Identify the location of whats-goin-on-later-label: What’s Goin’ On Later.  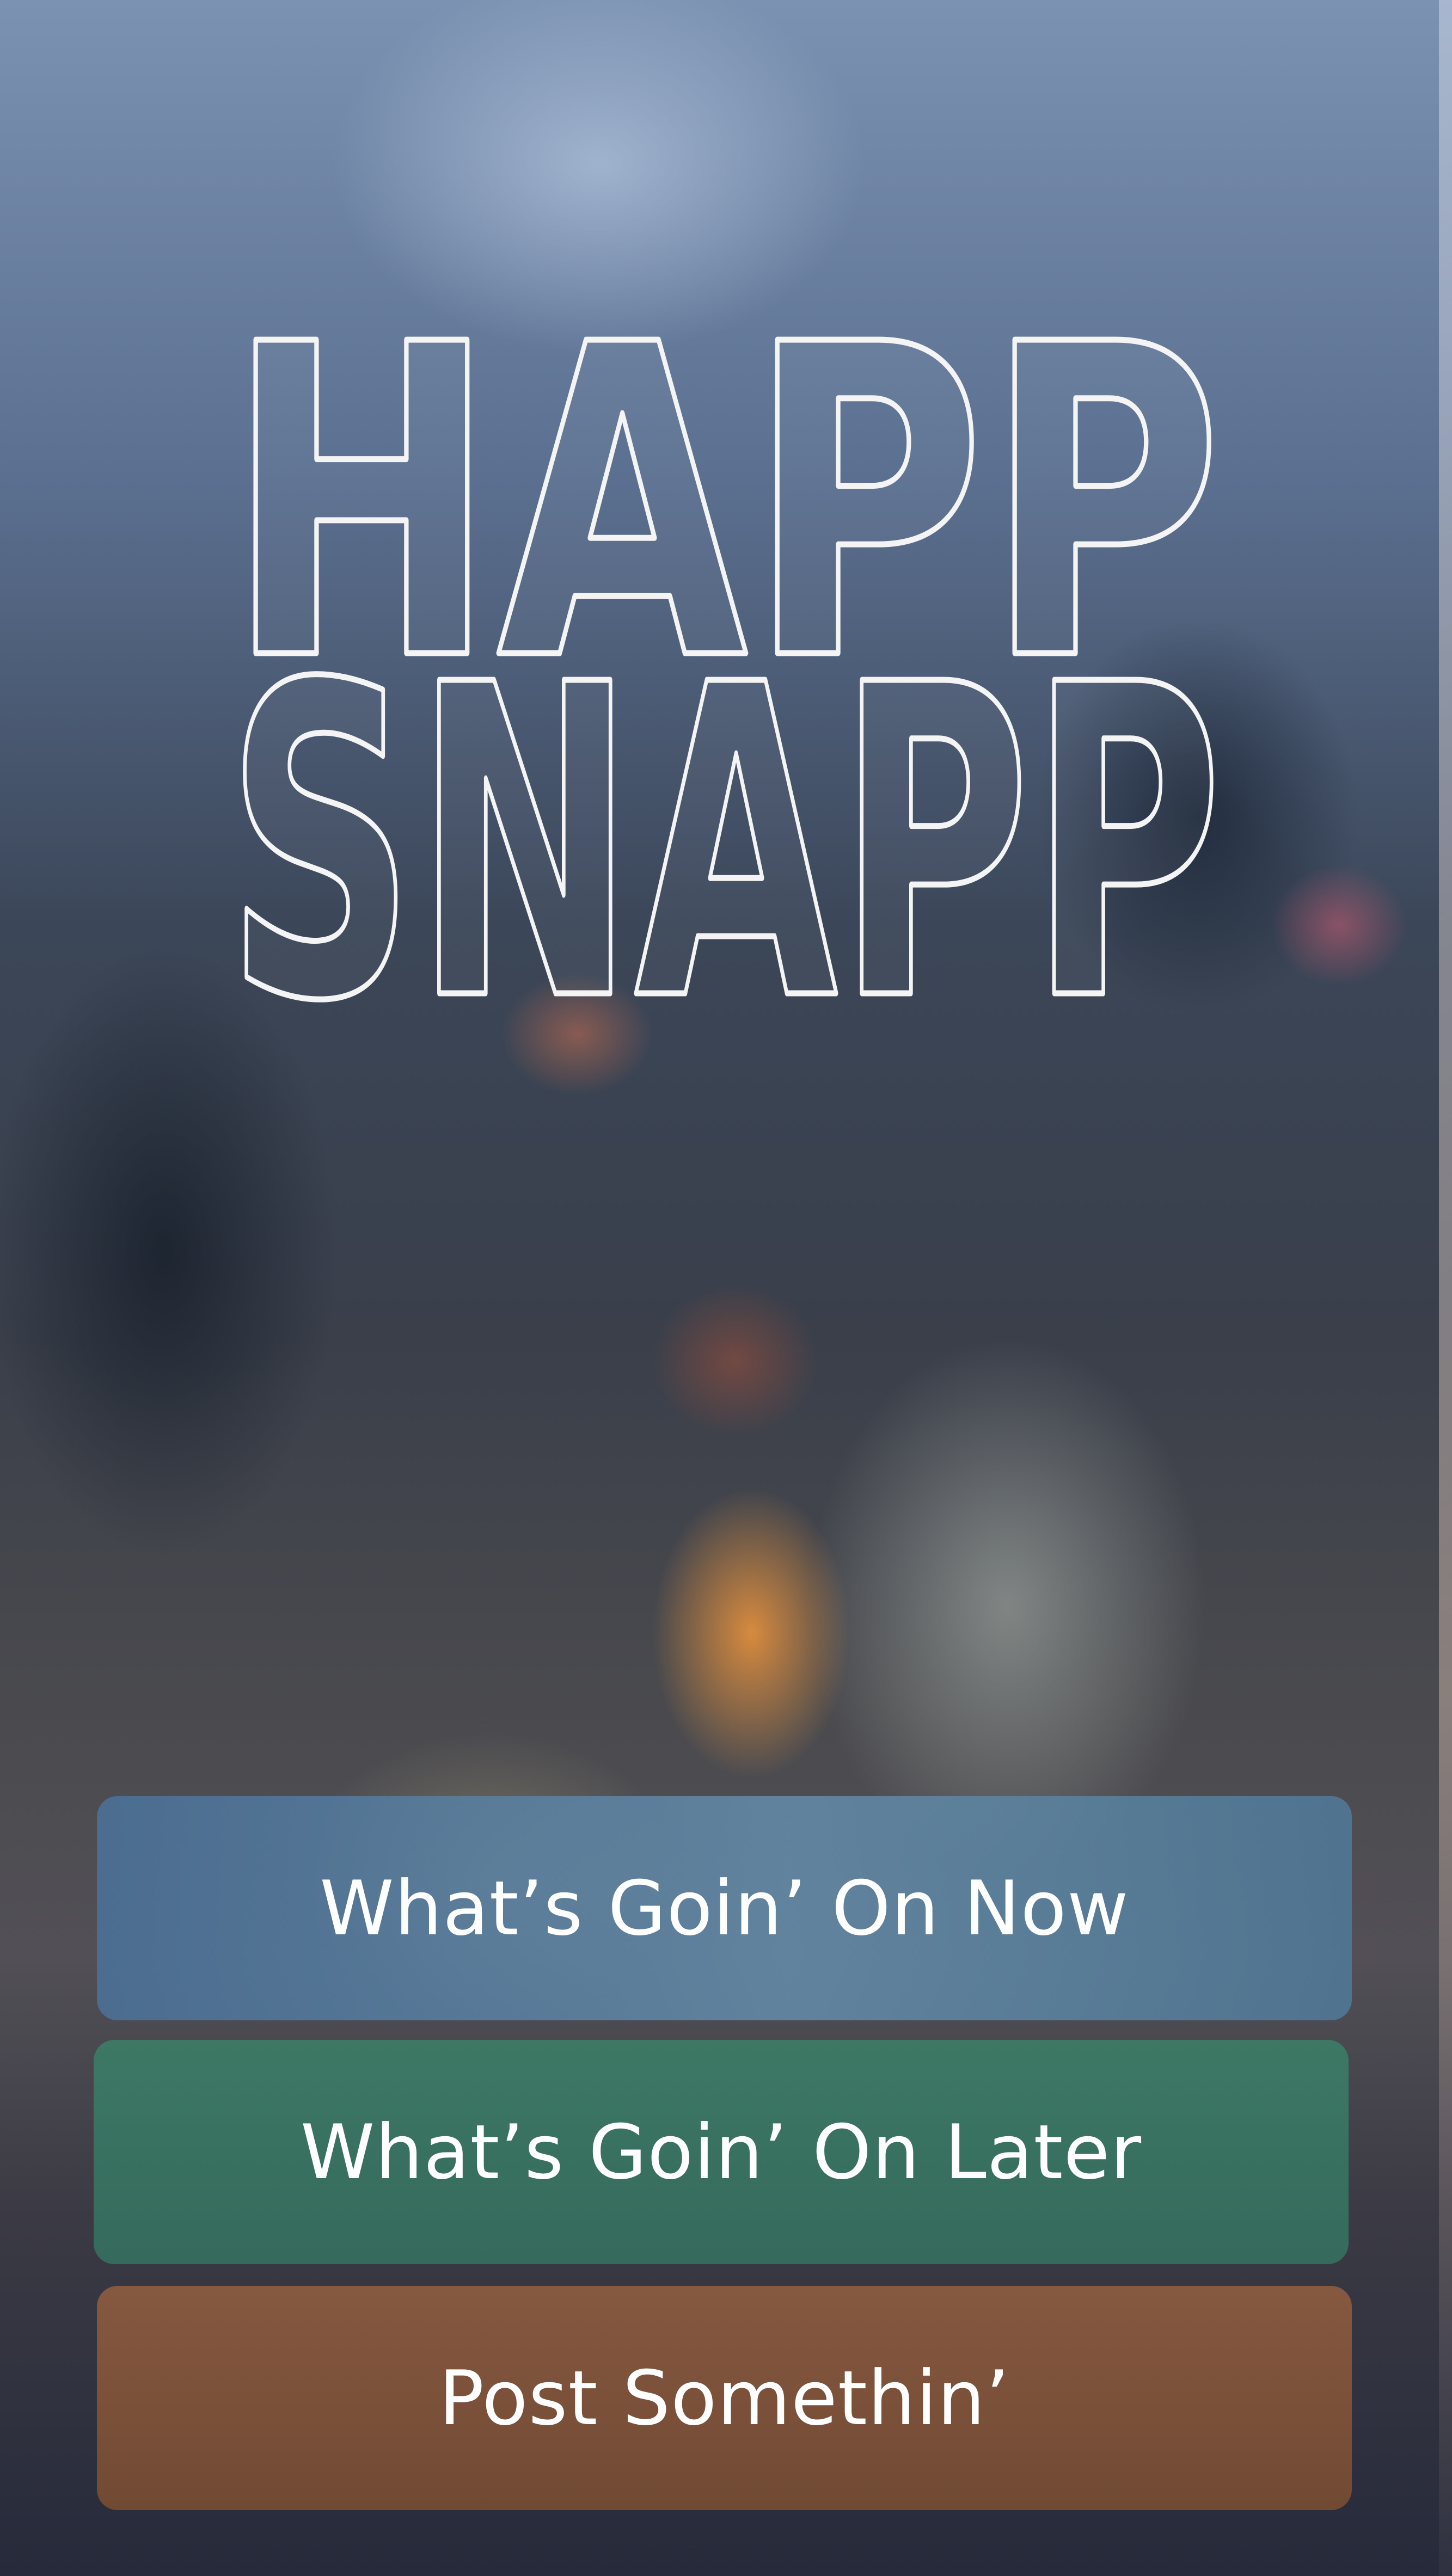
(721, 2152).